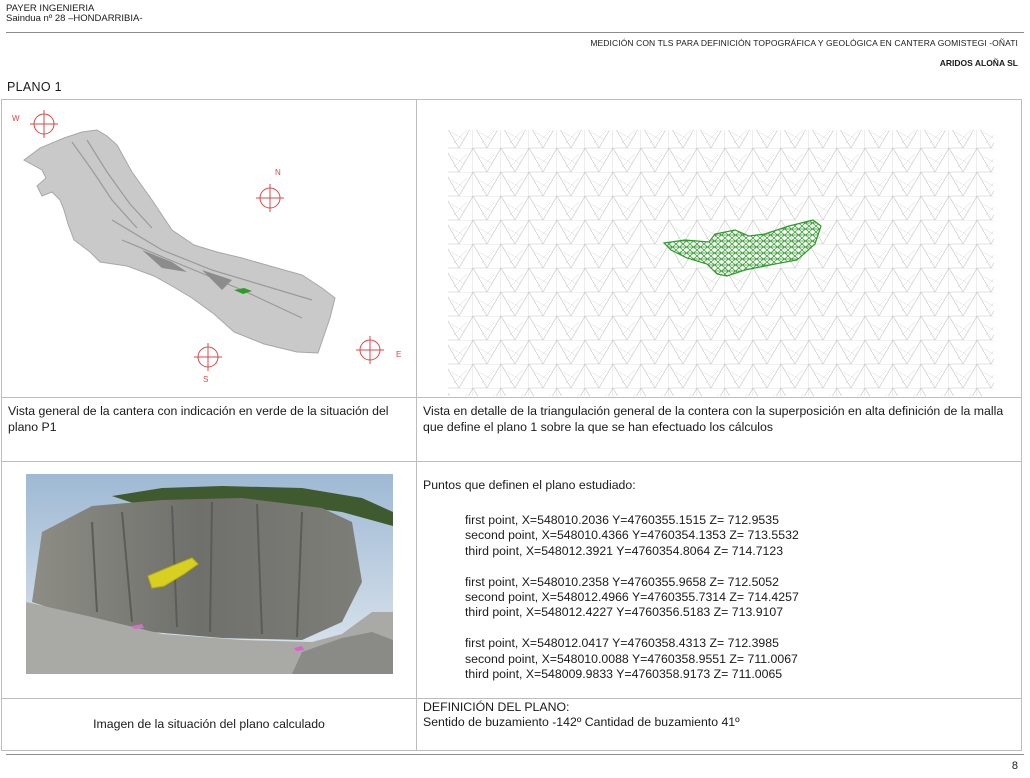 The height and width of the screenshot is (778, 1030). I want to click on header-rule, so click(515, 32).